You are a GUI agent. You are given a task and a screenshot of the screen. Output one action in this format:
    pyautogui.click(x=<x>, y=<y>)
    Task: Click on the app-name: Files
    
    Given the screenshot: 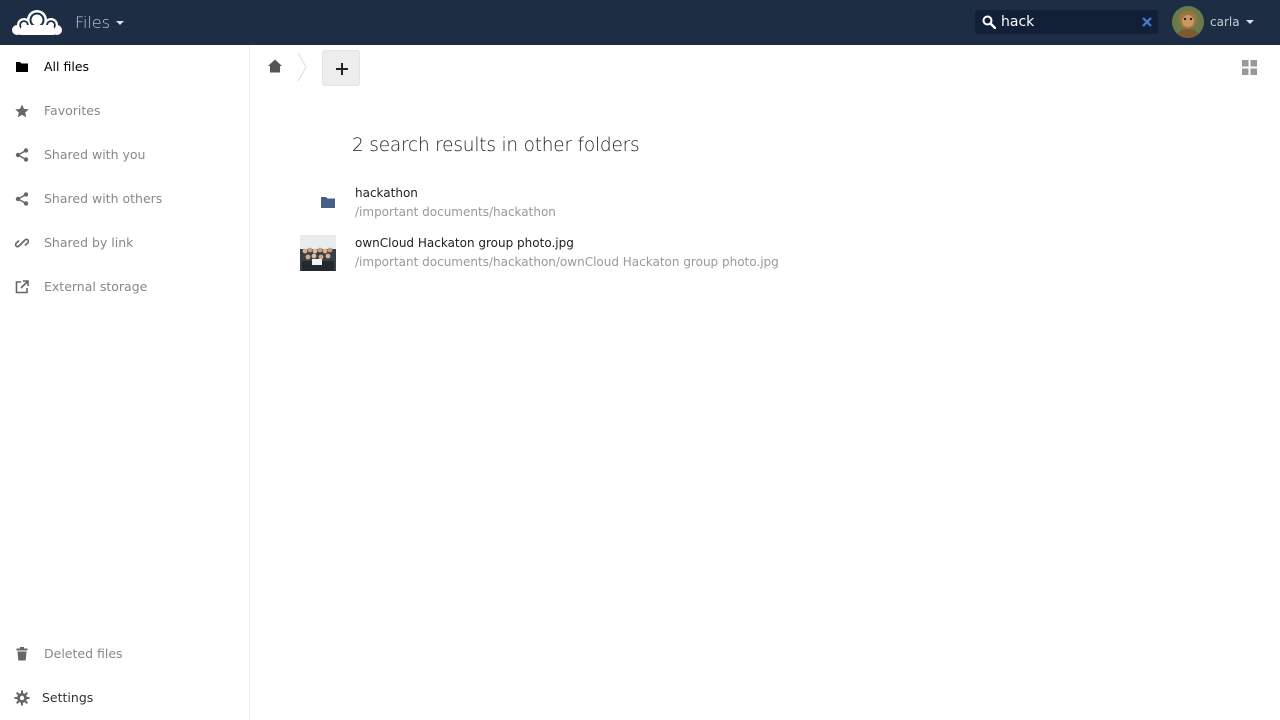 What is the action you would take?
    pyautogui.click(x=93, y=22)
    